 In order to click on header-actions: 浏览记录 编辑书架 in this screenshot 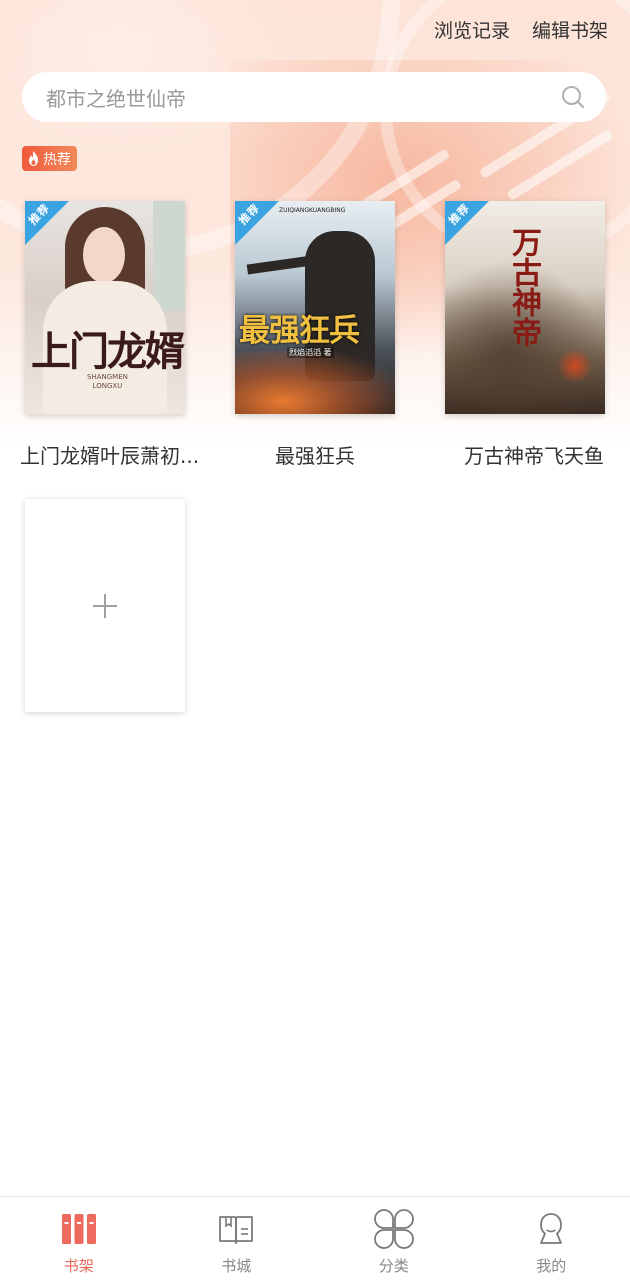, I will do `click(521, 29)`.